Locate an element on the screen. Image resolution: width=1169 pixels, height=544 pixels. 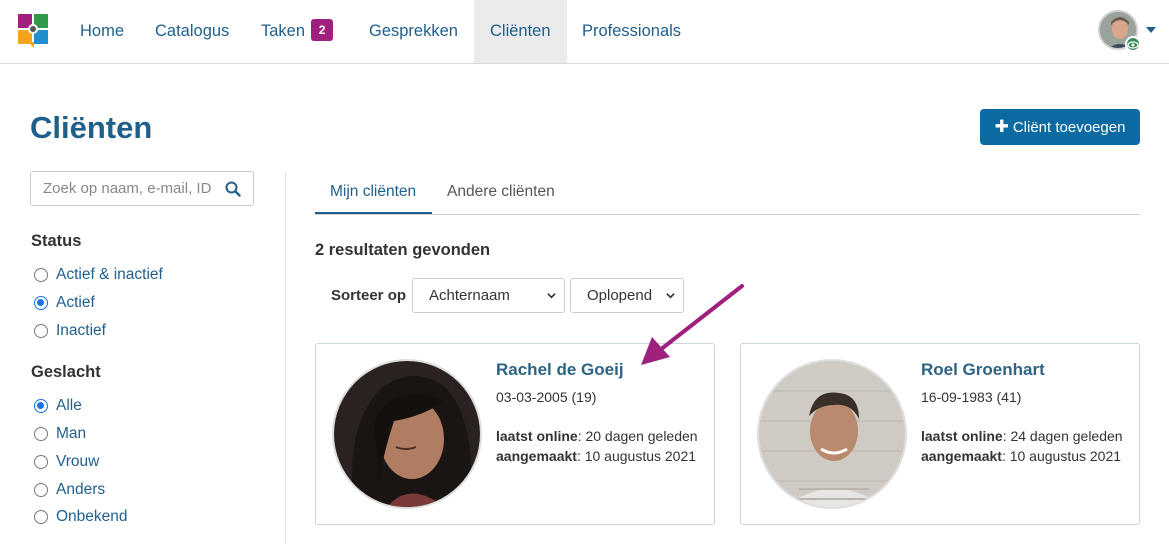
radio-label: Alle is located at coordinates (69, 405).